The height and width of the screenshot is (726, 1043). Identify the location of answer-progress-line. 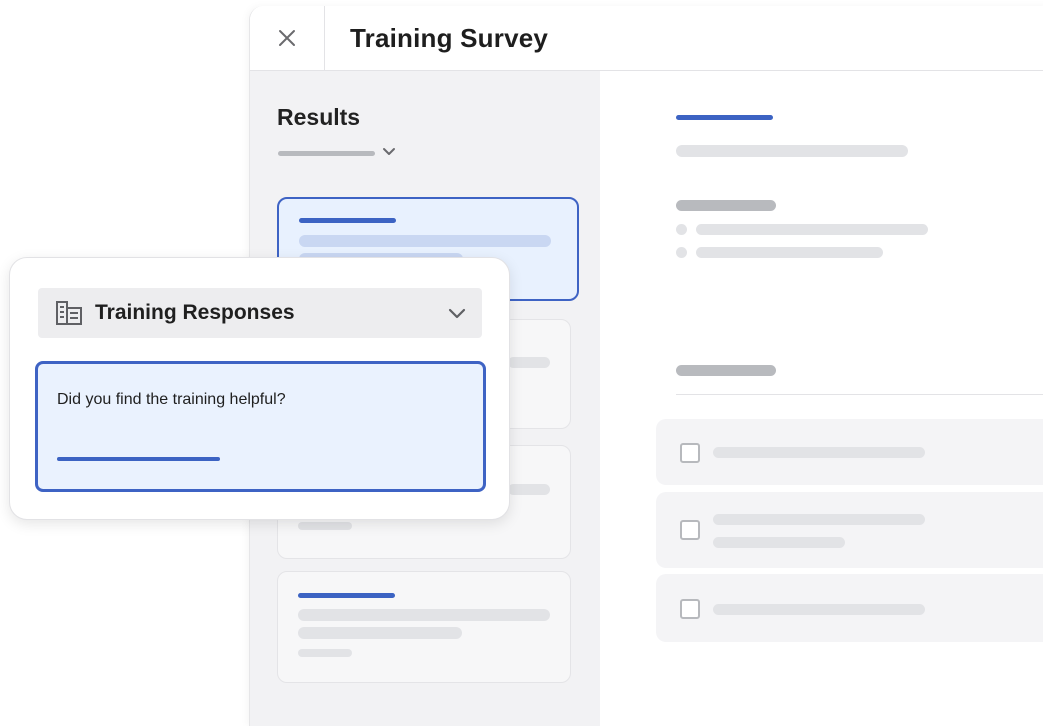
(138, 459).